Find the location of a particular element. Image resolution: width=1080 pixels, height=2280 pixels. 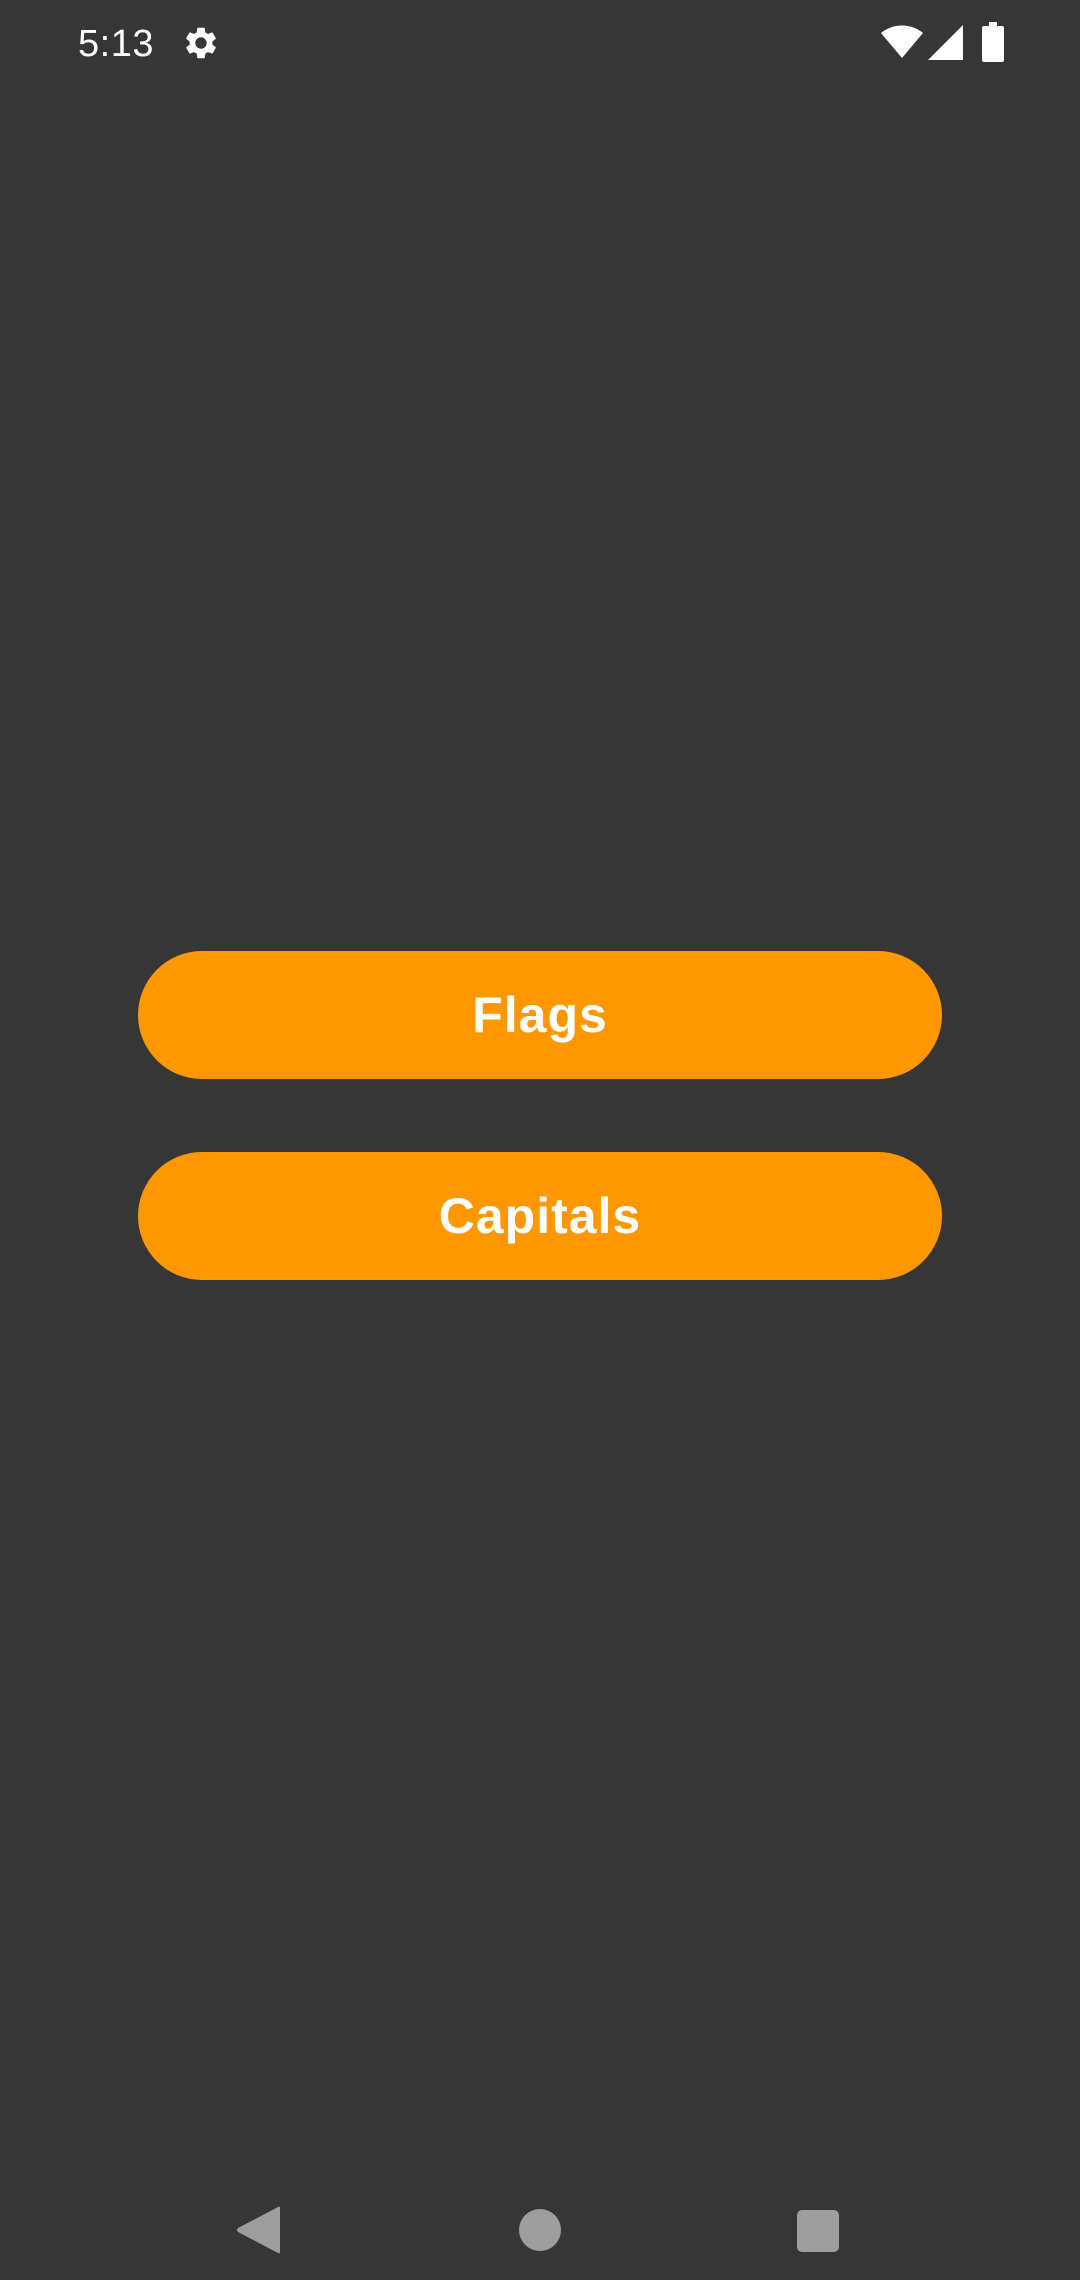

capitals-button: Capitals is located at coordinates (540, 1216).